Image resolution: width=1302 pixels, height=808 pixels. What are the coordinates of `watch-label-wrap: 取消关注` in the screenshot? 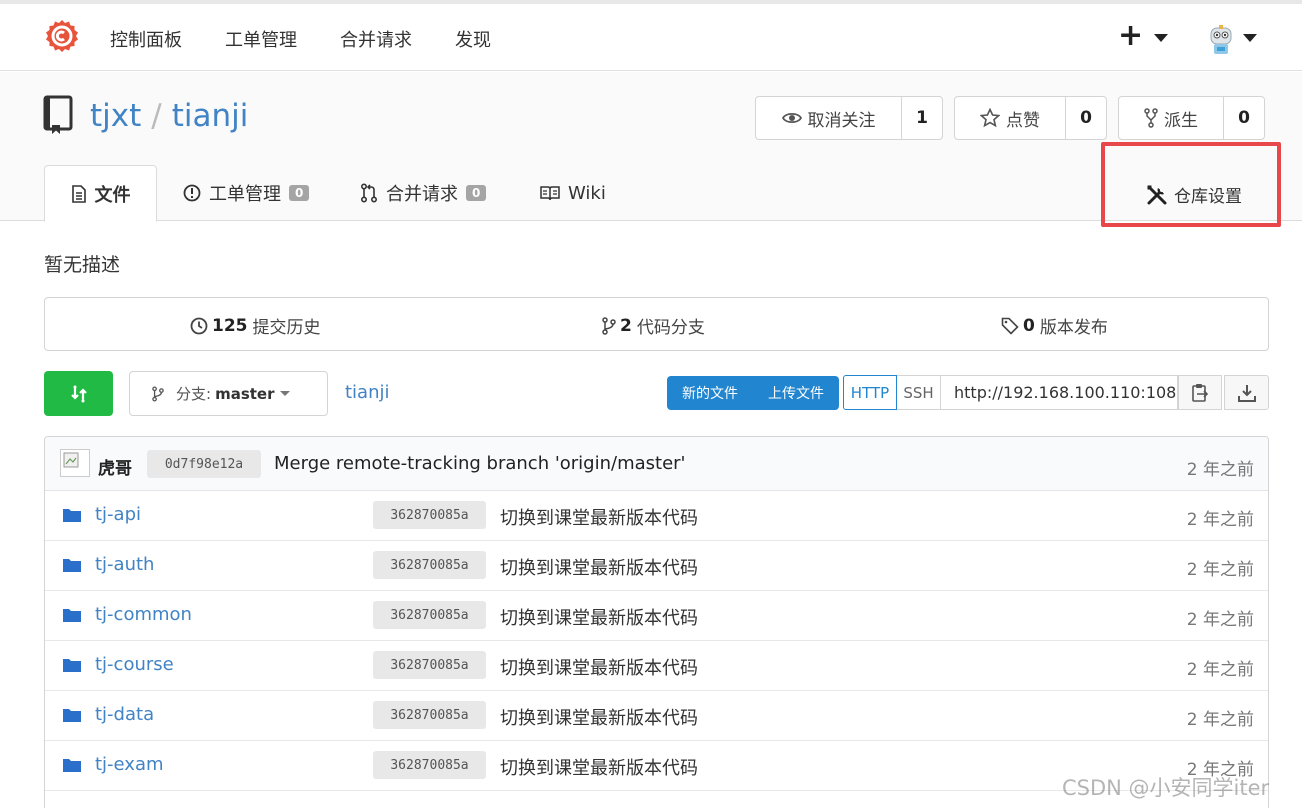 It's located at (829, 118).